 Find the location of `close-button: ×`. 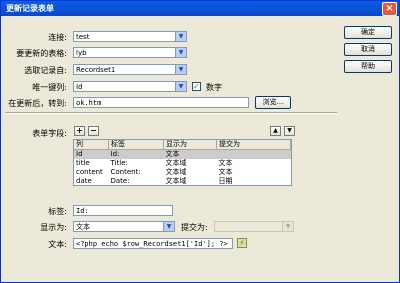

close-button: × is located at coordinates (389, 9).